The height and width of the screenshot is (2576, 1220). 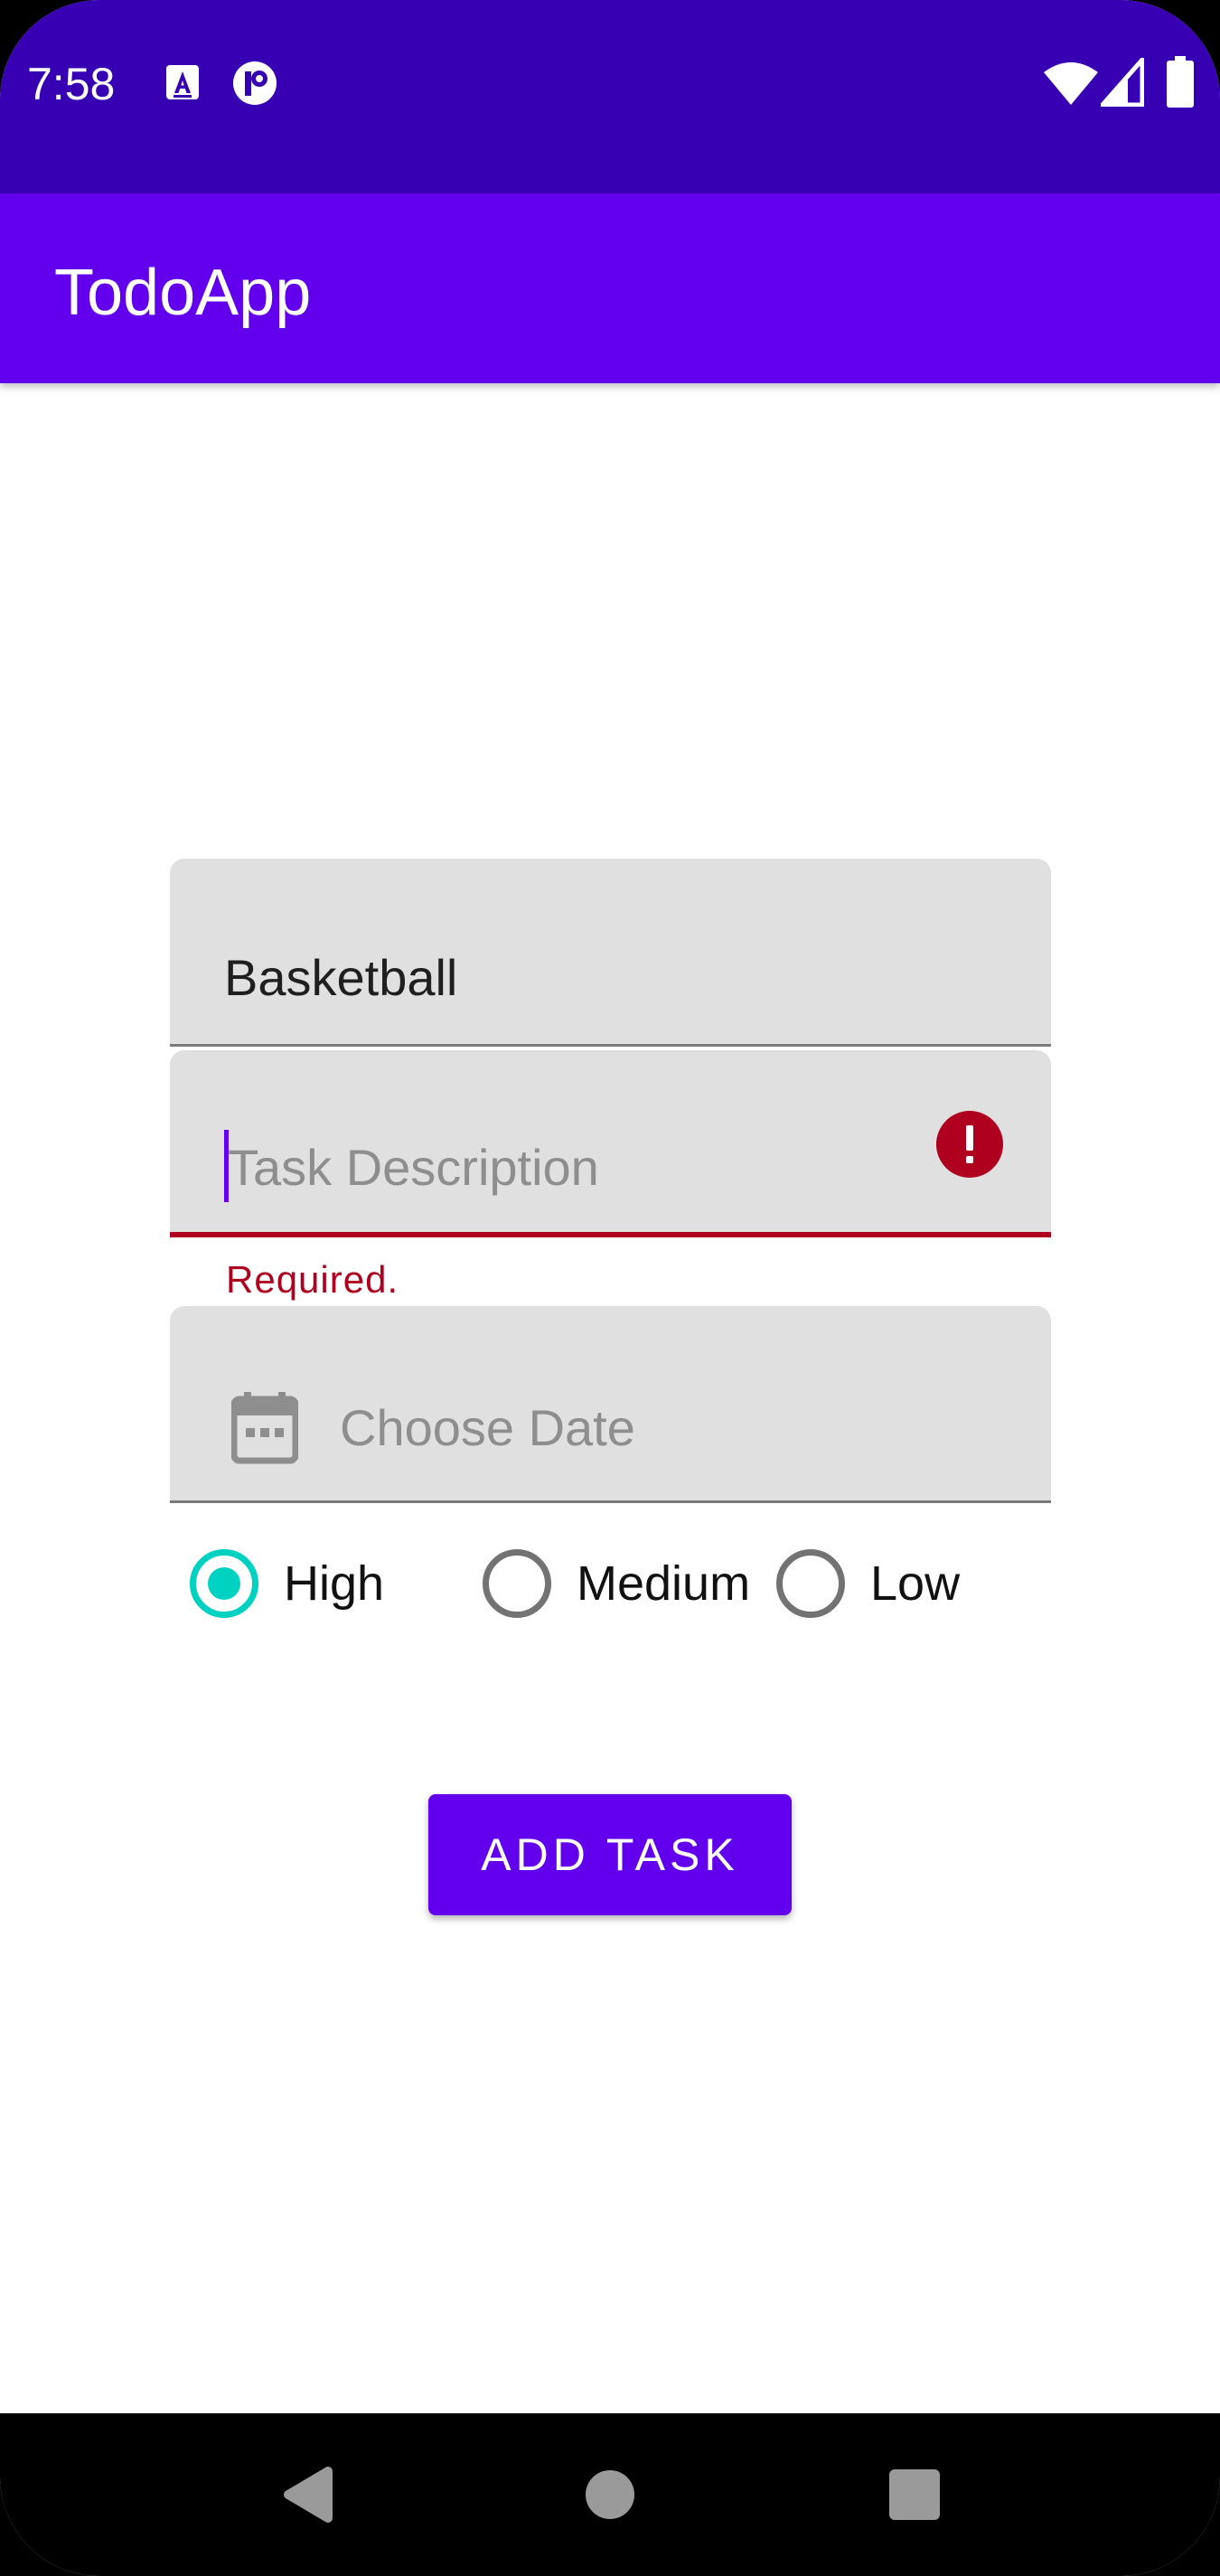 I want to click on app-bar: TodoApp, so click(x=610, y=288).